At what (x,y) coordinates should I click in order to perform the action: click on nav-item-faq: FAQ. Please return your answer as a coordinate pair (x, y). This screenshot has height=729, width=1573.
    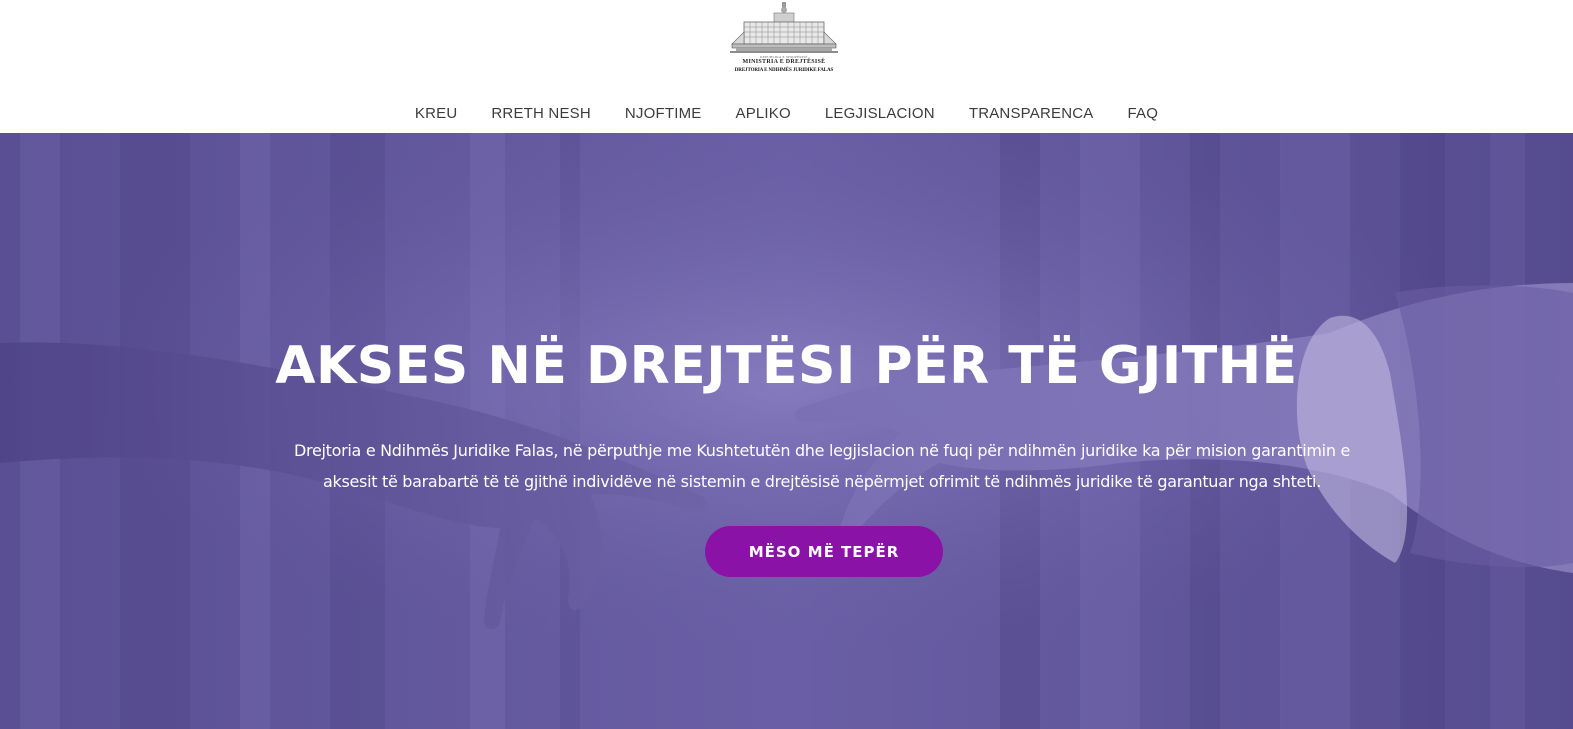
    Looking at the image, I should click on (1142, 113).